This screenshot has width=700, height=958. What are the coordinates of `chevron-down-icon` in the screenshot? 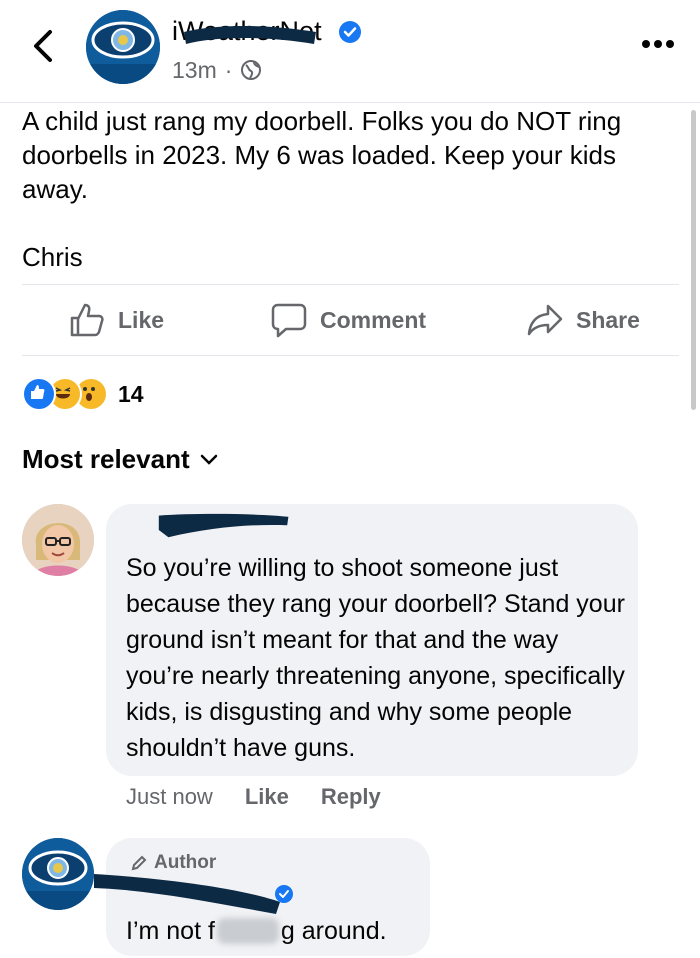 It's located at (208, 459).